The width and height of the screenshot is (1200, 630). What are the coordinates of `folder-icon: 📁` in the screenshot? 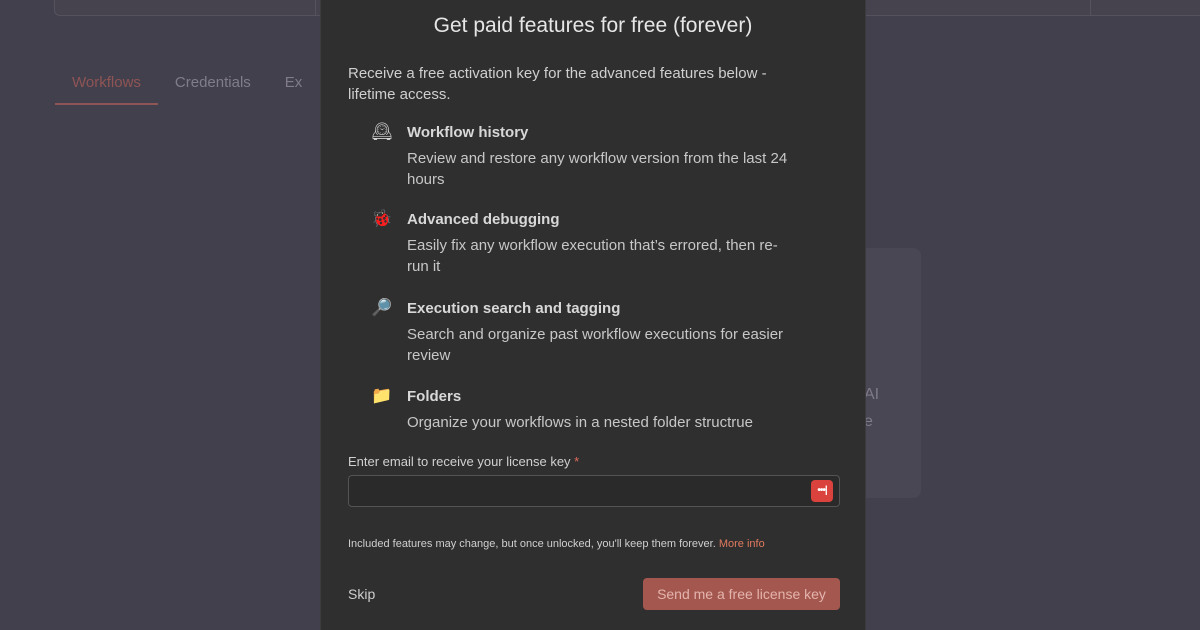 It's located at (382, 395).